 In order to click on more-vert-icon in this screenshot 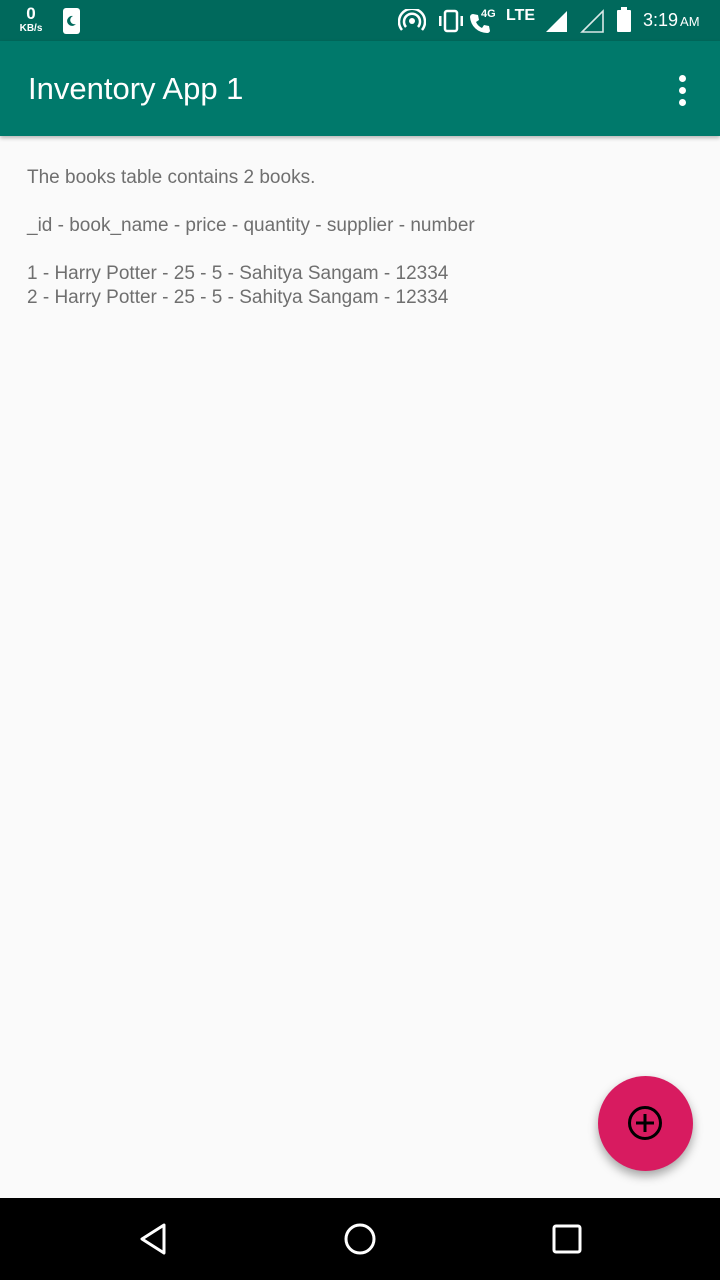, I will do `click(683, 90)`.